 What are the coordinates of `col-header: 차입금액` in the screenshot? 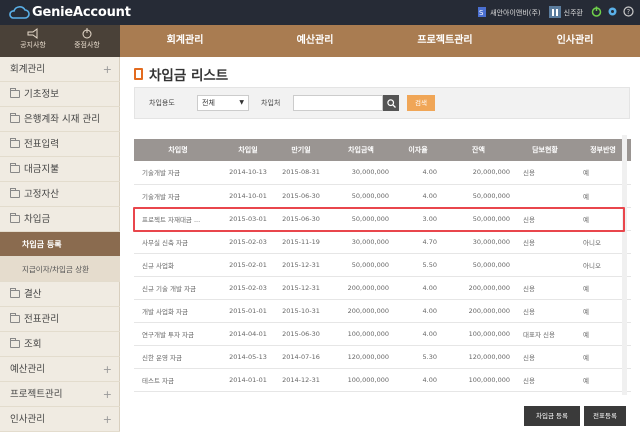 It's located at (361, 150).